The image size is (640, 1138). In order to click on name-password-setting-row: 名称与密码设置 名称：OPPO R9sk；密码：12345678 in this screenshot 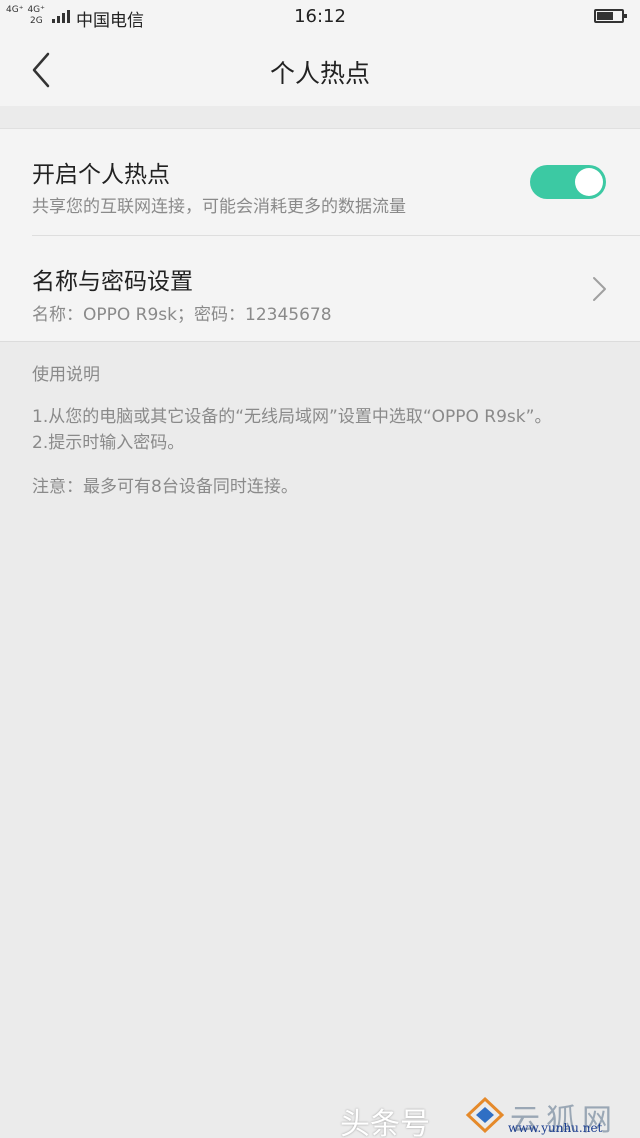, I will do `click(320, 289)`.